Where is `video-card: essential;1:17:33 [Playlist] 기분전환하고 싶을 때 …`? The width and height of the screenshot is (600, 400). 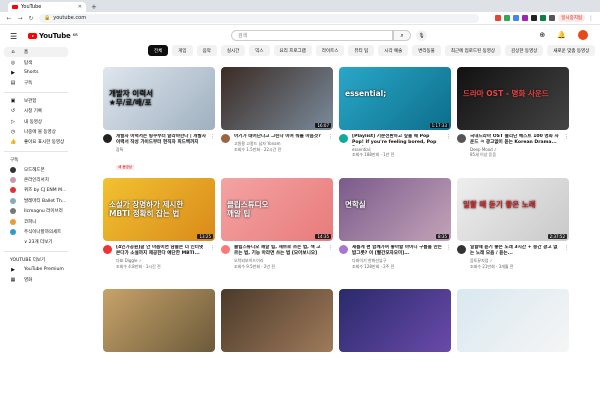
video-card: essential;1:17:33 [Playlist] 기분전환하고 싶을 때 … is located at coordinates (395, 122).